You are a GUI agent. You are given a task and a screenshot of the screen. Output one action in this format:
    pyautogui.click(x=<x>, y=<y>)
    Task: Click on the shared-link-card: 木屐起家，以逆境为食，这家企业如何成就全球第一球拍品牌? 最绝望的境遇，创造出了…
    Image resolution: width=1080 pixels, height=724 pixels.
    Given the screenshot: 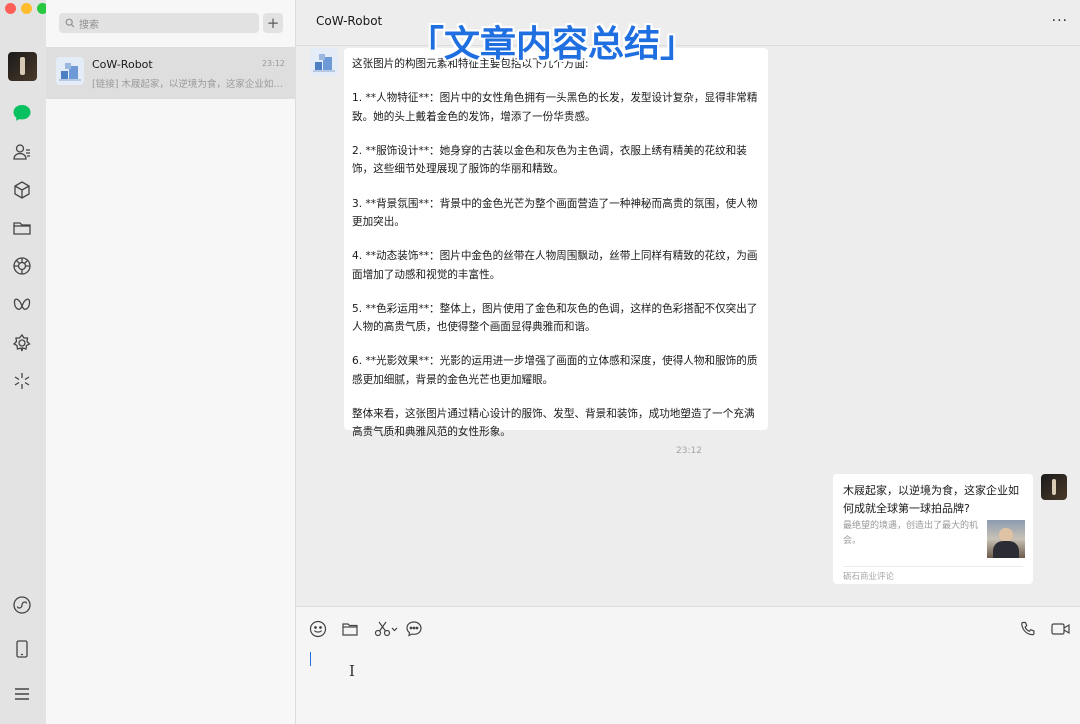 What is the action you would take?
    pyautogui.click(x=933, y=529)
    